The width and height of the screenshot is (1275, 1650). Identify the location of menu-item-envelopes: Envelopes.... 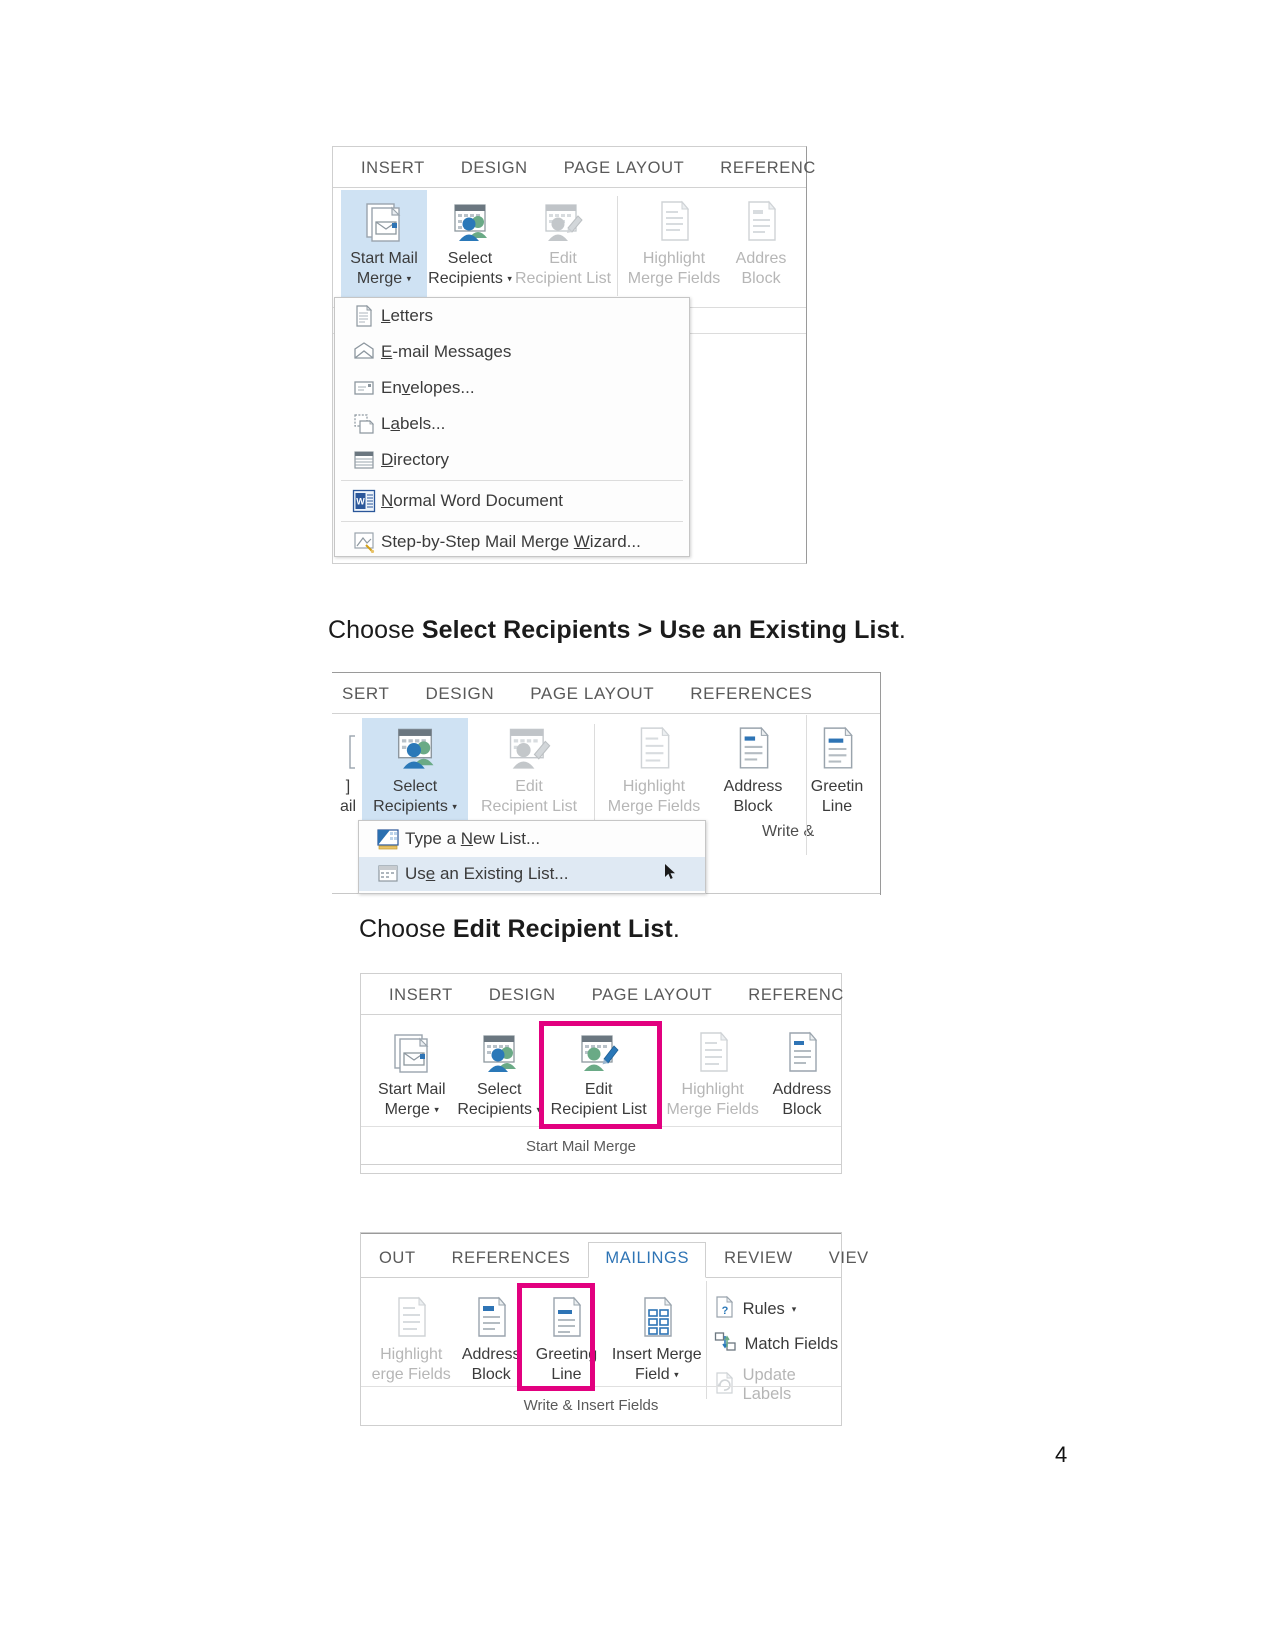
(512, 388).